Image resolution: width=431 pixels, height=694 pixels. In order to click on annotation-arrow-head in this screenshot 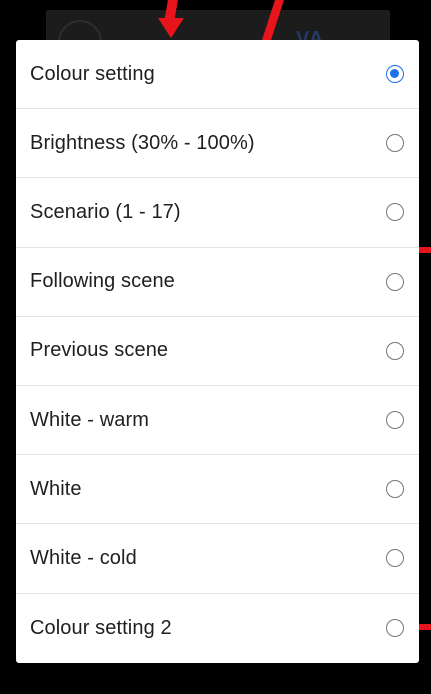, I will do `click(171, 28)`.